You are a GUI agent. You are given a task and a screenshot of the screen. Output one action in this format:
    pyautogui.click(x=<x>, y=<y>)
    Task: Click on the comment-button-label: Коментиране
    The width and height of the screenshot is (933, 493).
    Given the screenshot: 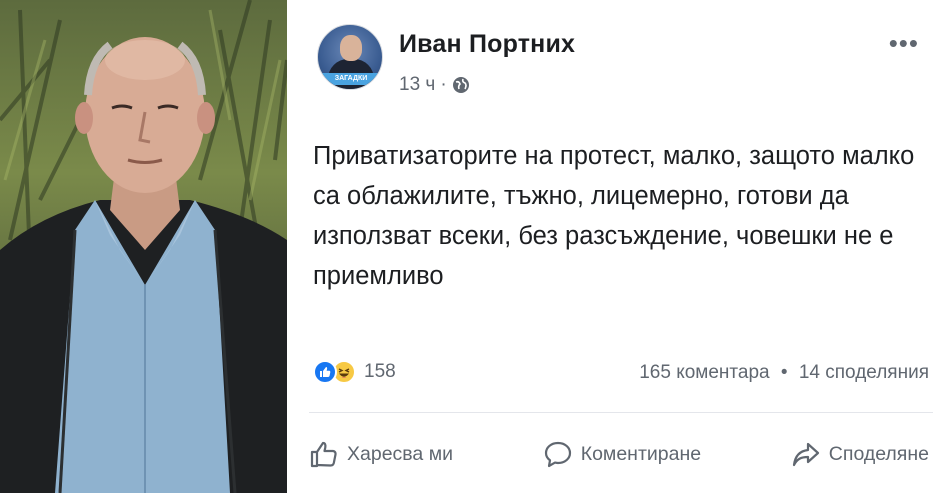 What is the action you would take?
    pyautogui.click(x=641, y=453)
    